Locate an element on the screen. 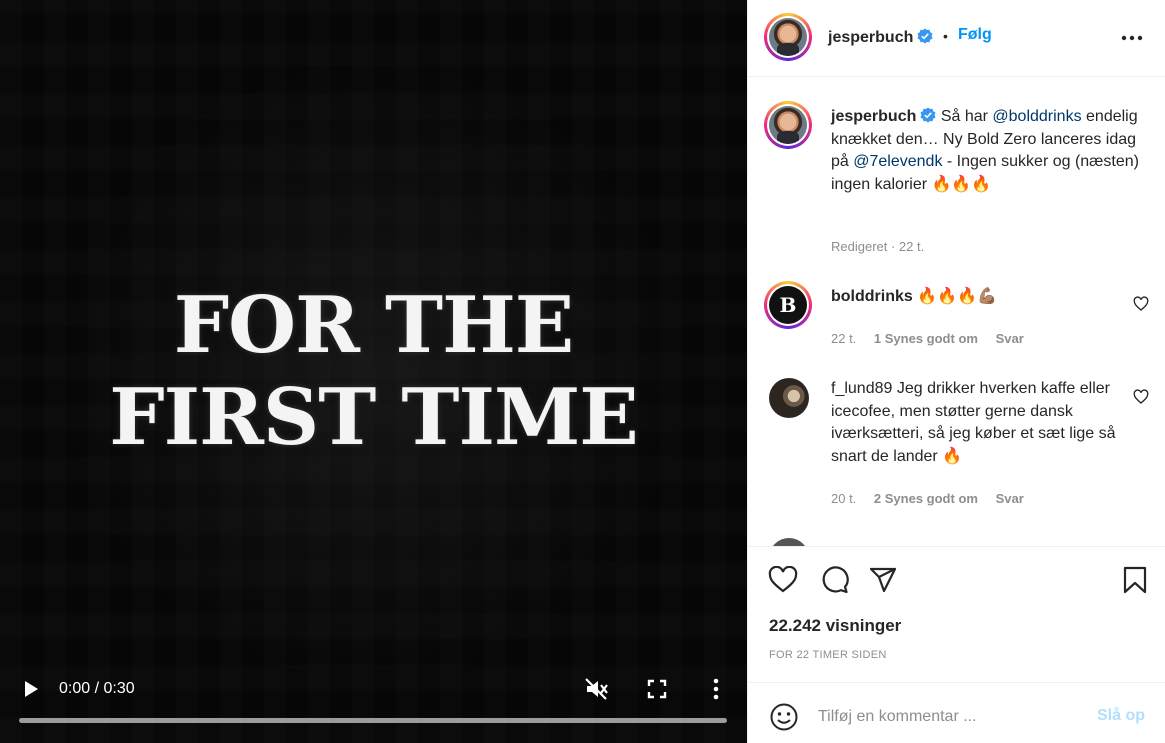 The width and height of the screenshot is (1165, 743). mention-link: @7elevendk is located at coordinates (897, 161).